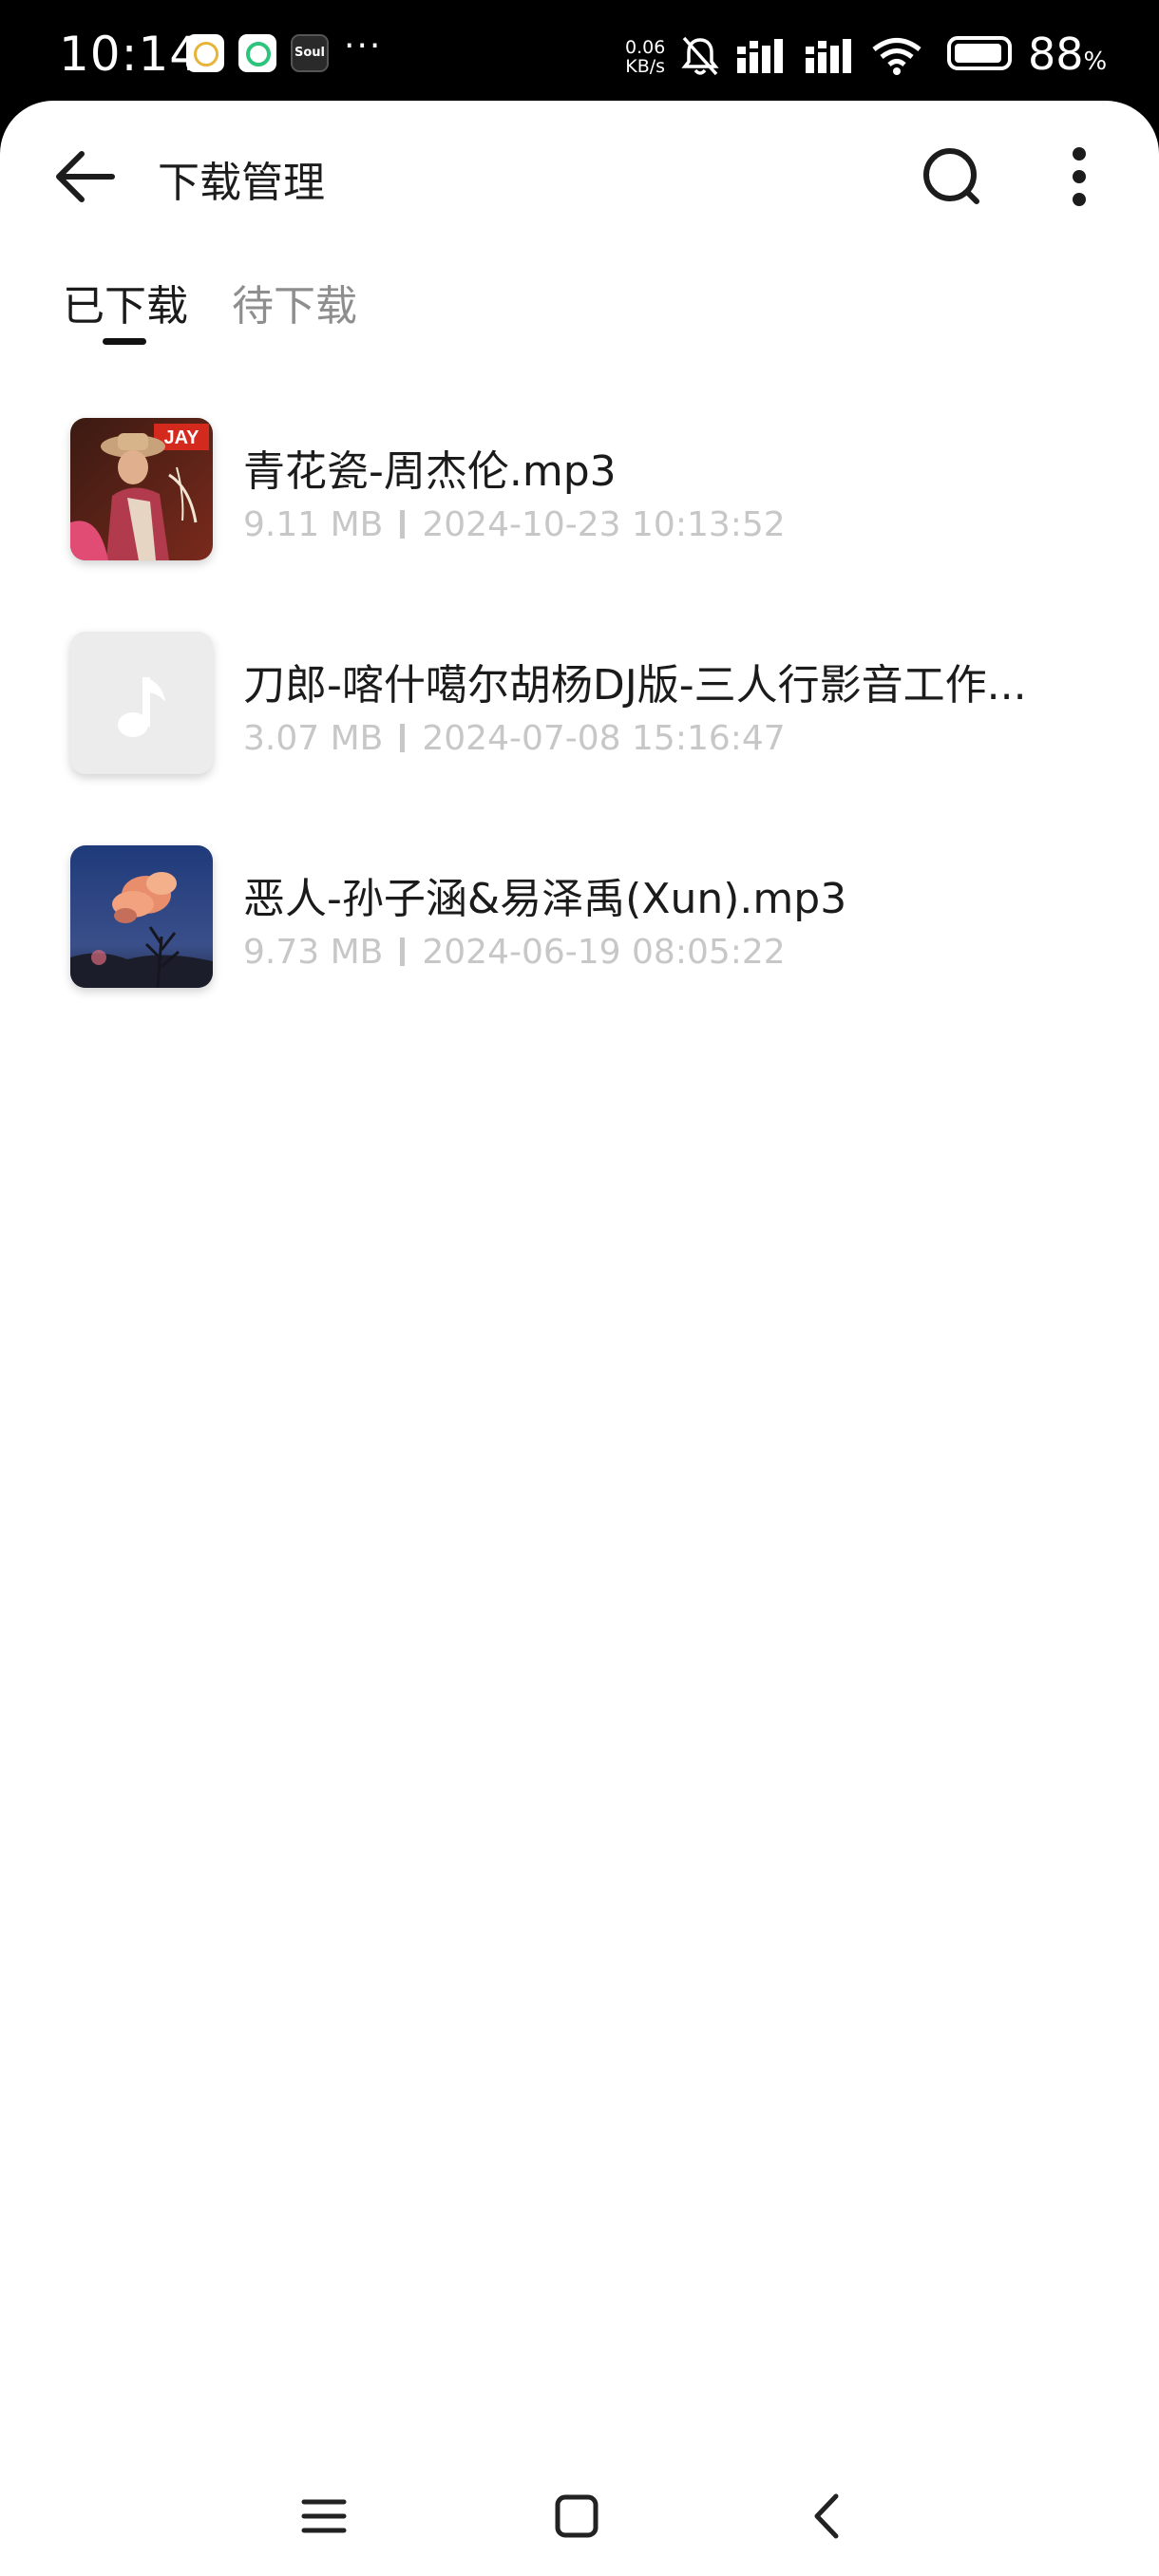  What do you see at coordinates (645, 66) in the screenshot?
I see `network-speed-unit: KB/s` at bounding box center [645, 66].